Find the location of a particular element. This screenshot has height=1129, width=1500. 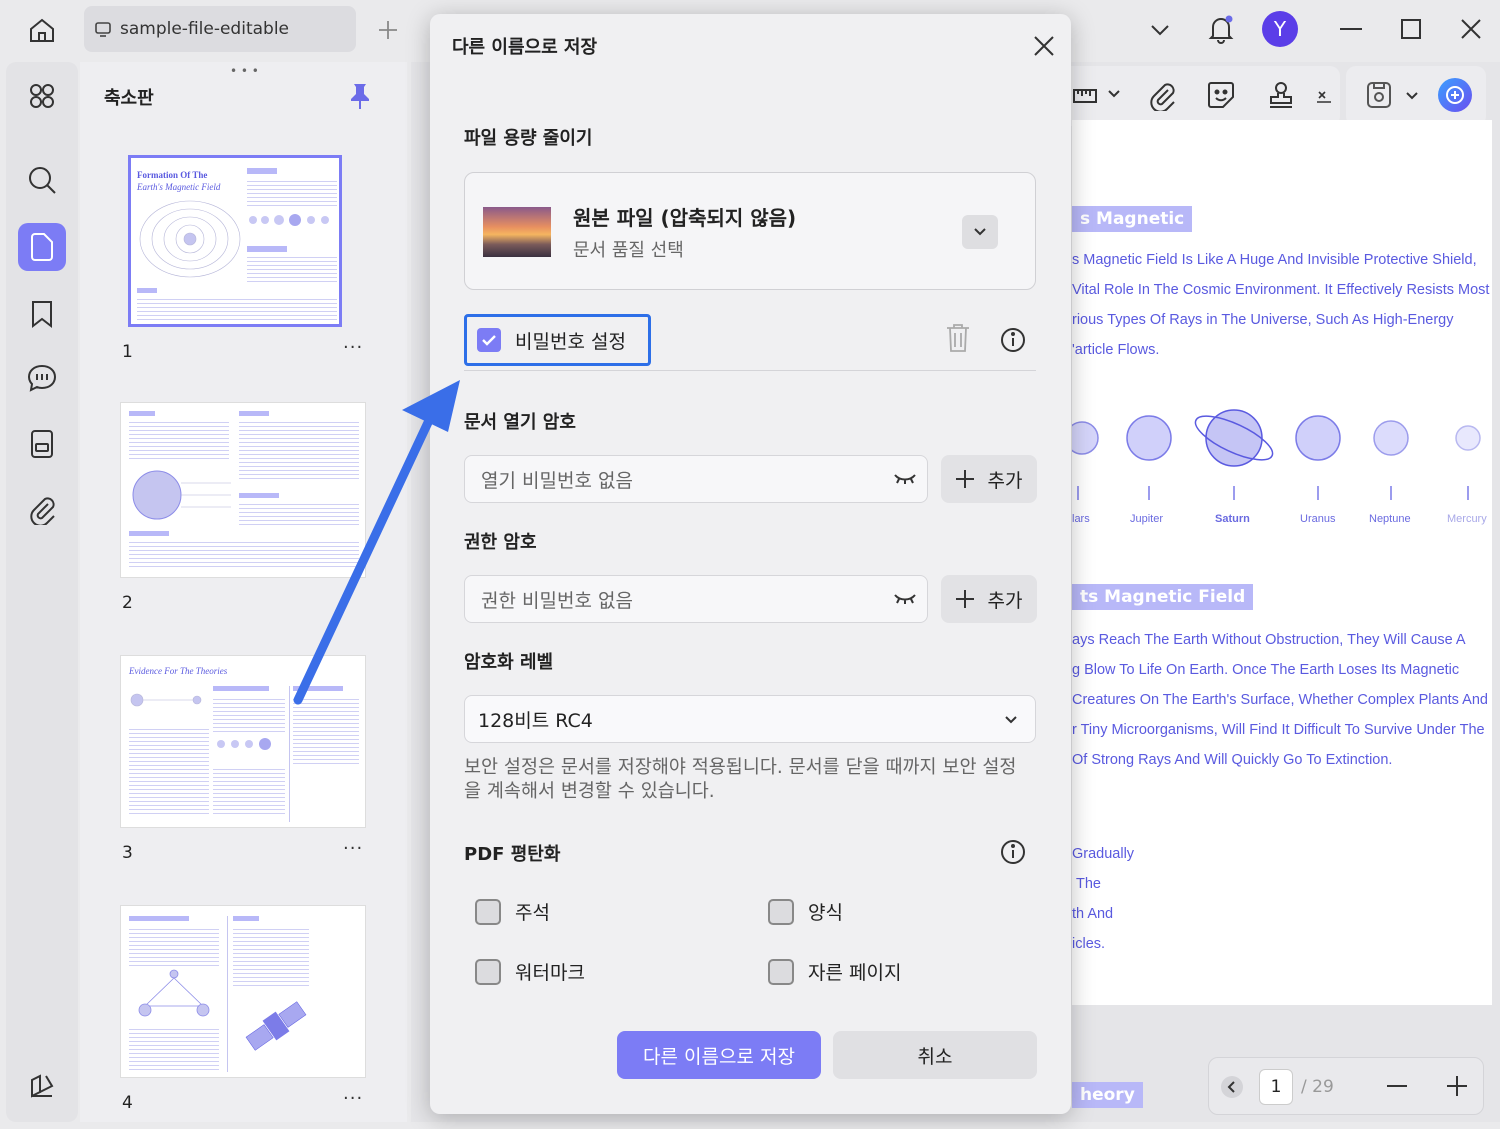

page-4-more-button: ··· is located at coordinates (353, 1098).